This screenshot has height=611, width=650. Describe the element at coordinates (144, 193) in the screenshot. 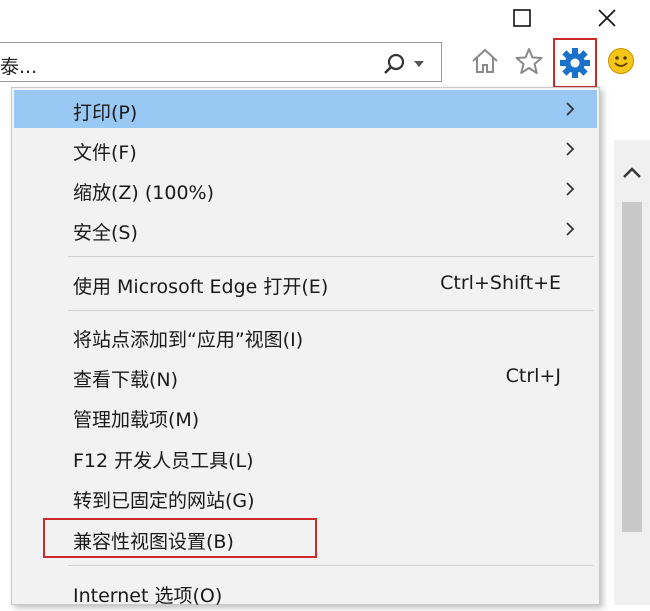

I see `menu-item-label: 缩放(Z) (100%)` at that location.